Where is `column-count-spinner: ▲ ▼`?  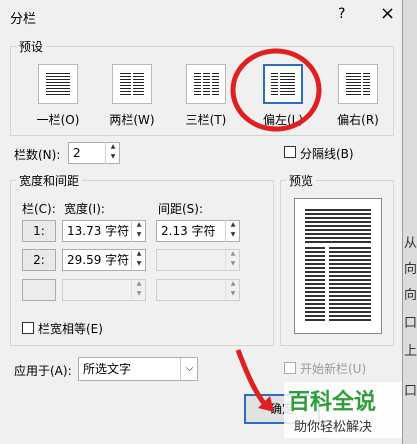 column-count-spinner: ▲ ▼ is located at coordinates (112, 153).